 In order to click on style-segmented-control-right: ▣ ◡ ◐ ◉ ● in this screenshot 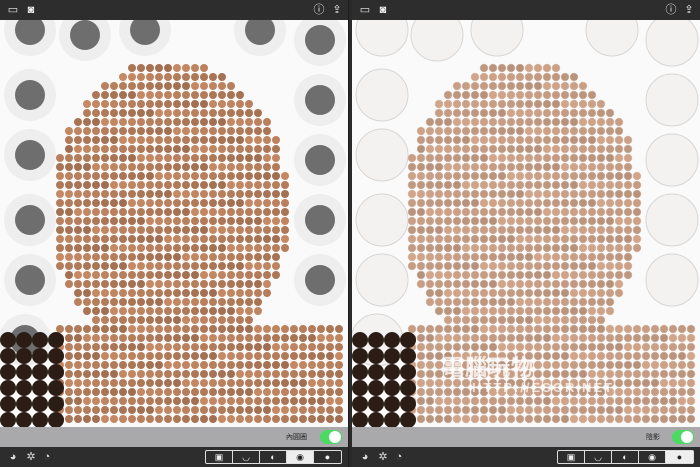, I will do `click(625, 457)`.